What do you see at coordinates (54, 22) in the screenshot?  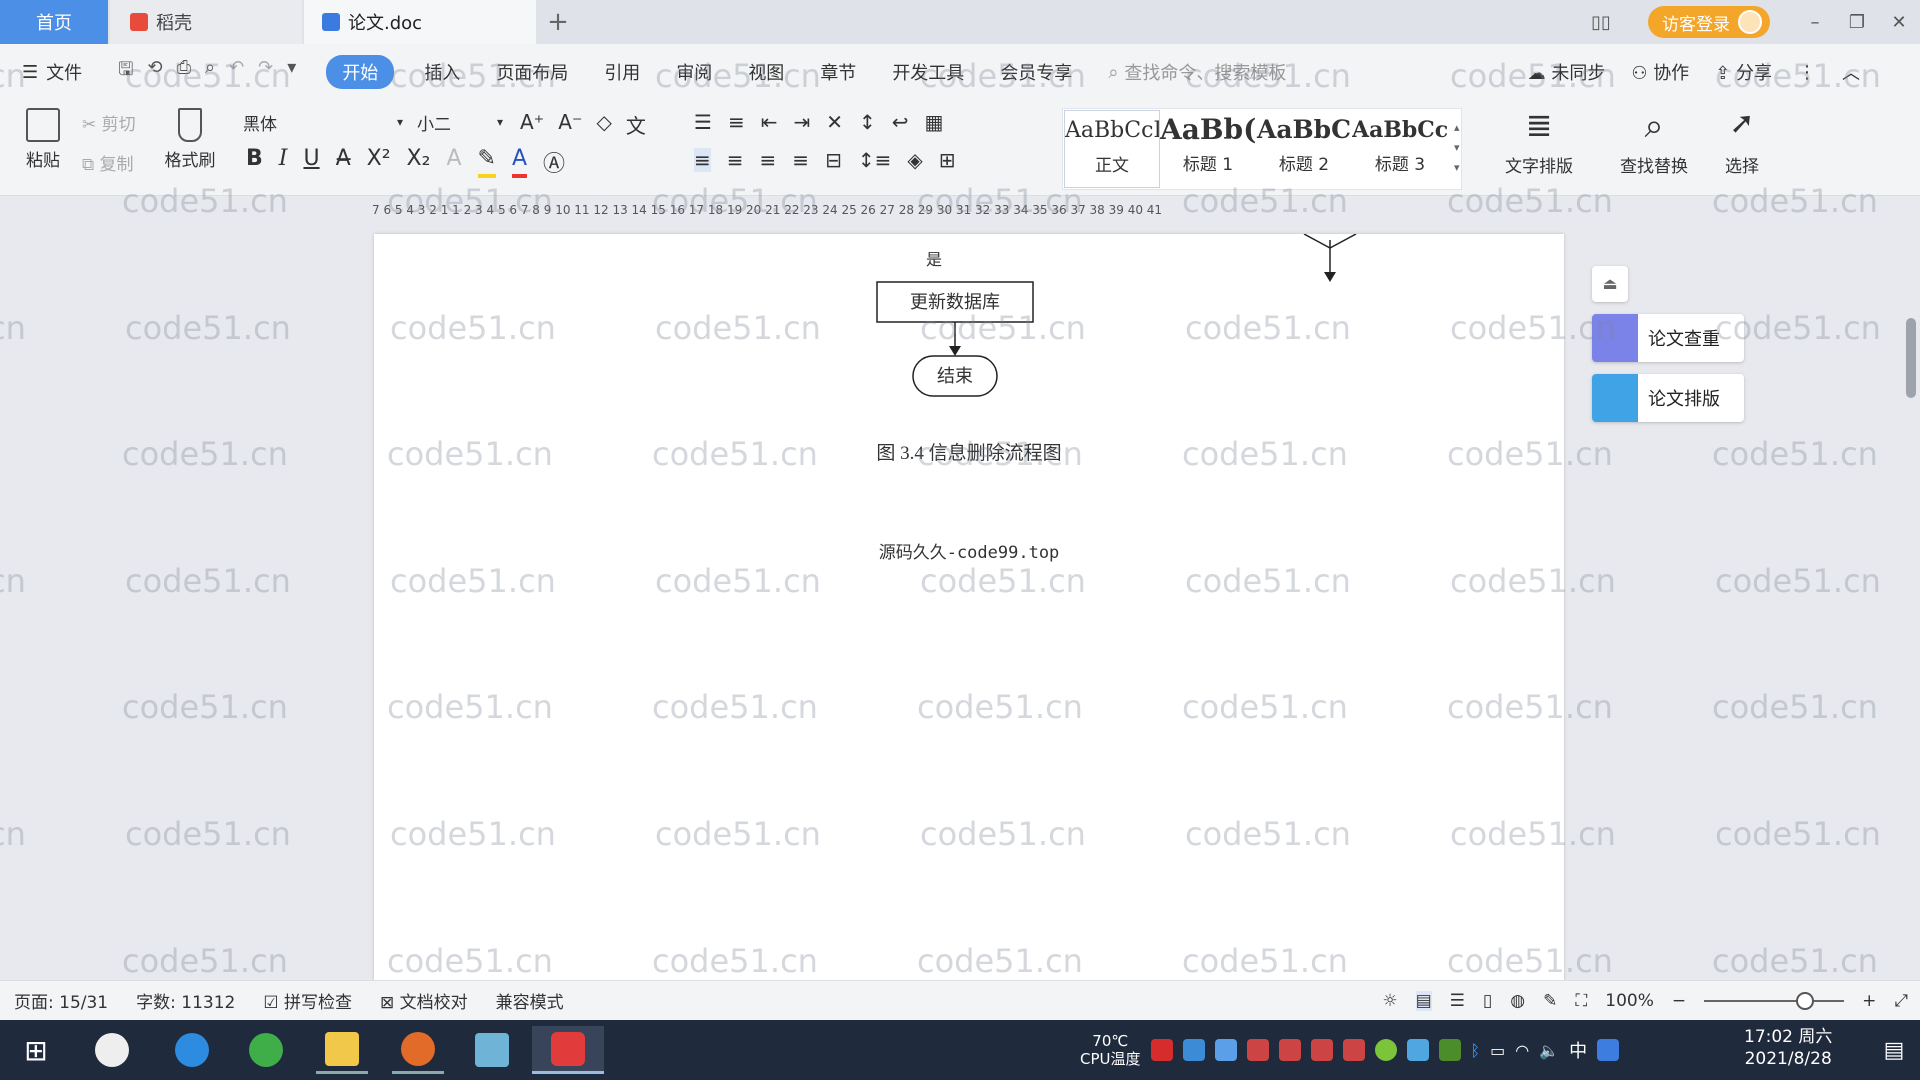 I see `tab-home: 首页` at bounding box center [54, 22].